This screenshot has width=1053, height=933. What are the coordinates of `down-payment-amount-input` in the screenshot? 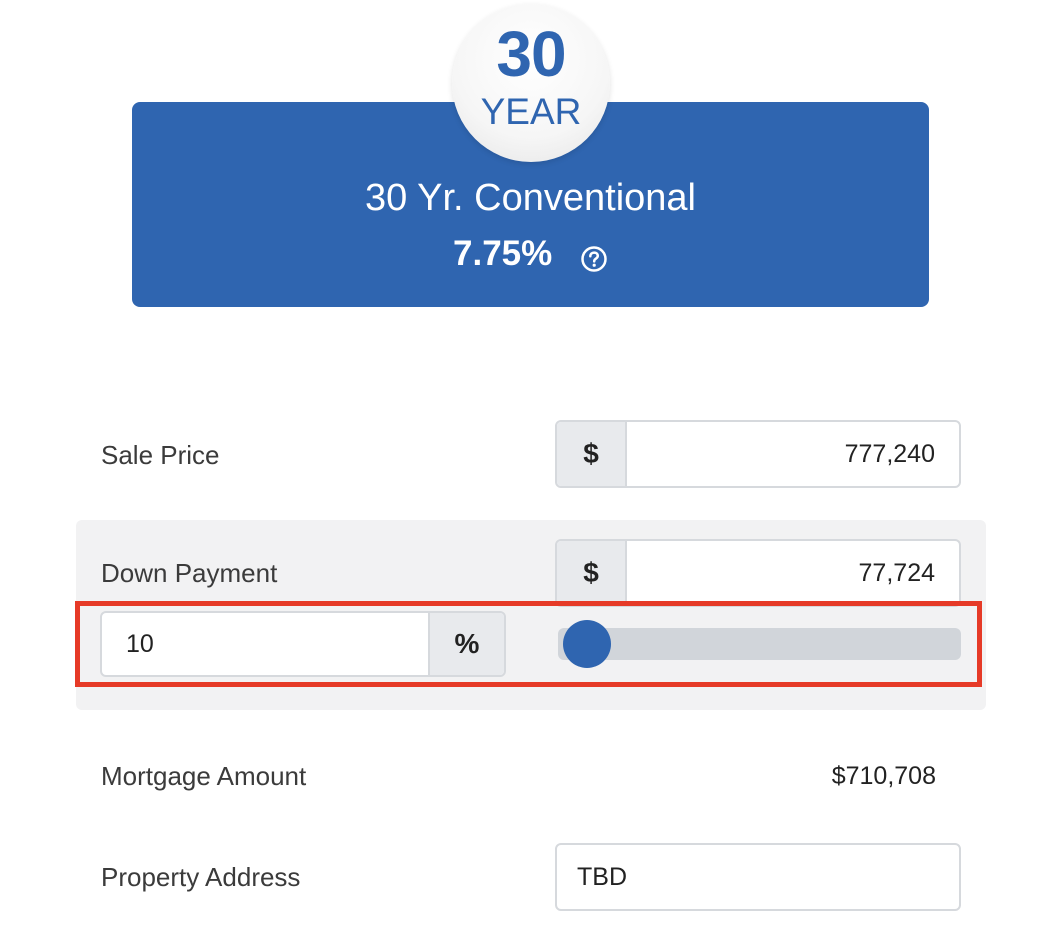 It's located at (793, 573).